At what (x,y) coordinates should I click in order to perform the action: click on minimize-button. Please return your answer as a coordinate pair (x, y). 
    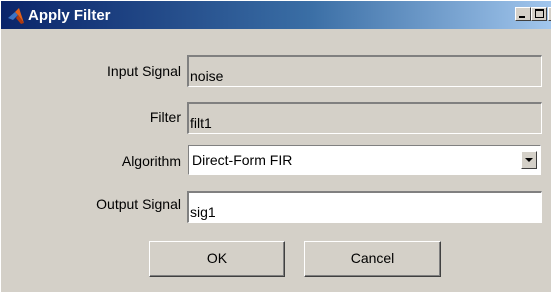
    Looking at the image, I should click on (523, 14).